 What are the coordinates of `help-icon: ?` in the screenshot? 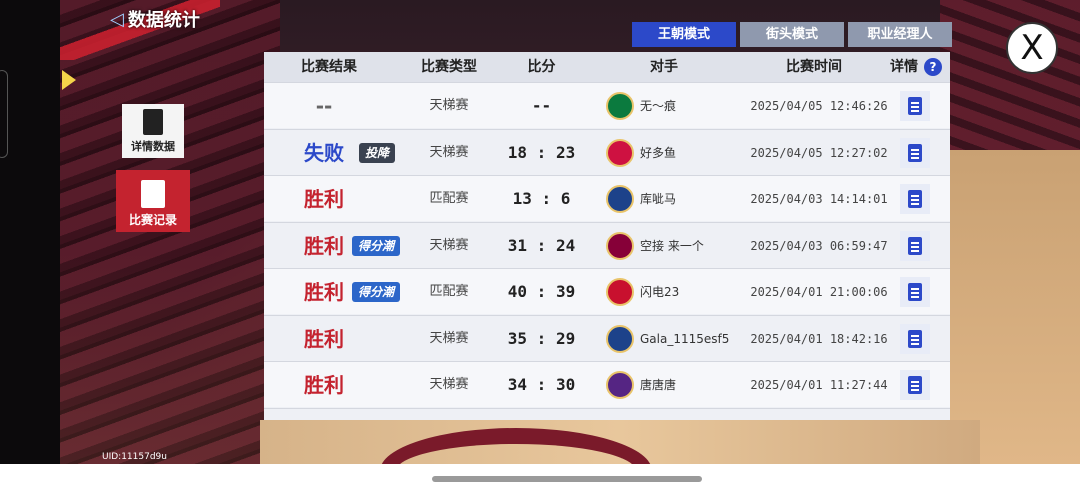 It's located at (933, 67).